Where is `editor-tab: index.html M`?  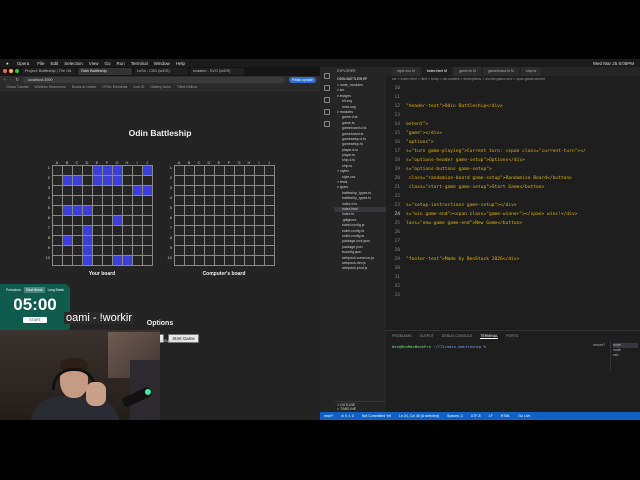
editor-tab: index.html M is located at coordinates (437, 71).